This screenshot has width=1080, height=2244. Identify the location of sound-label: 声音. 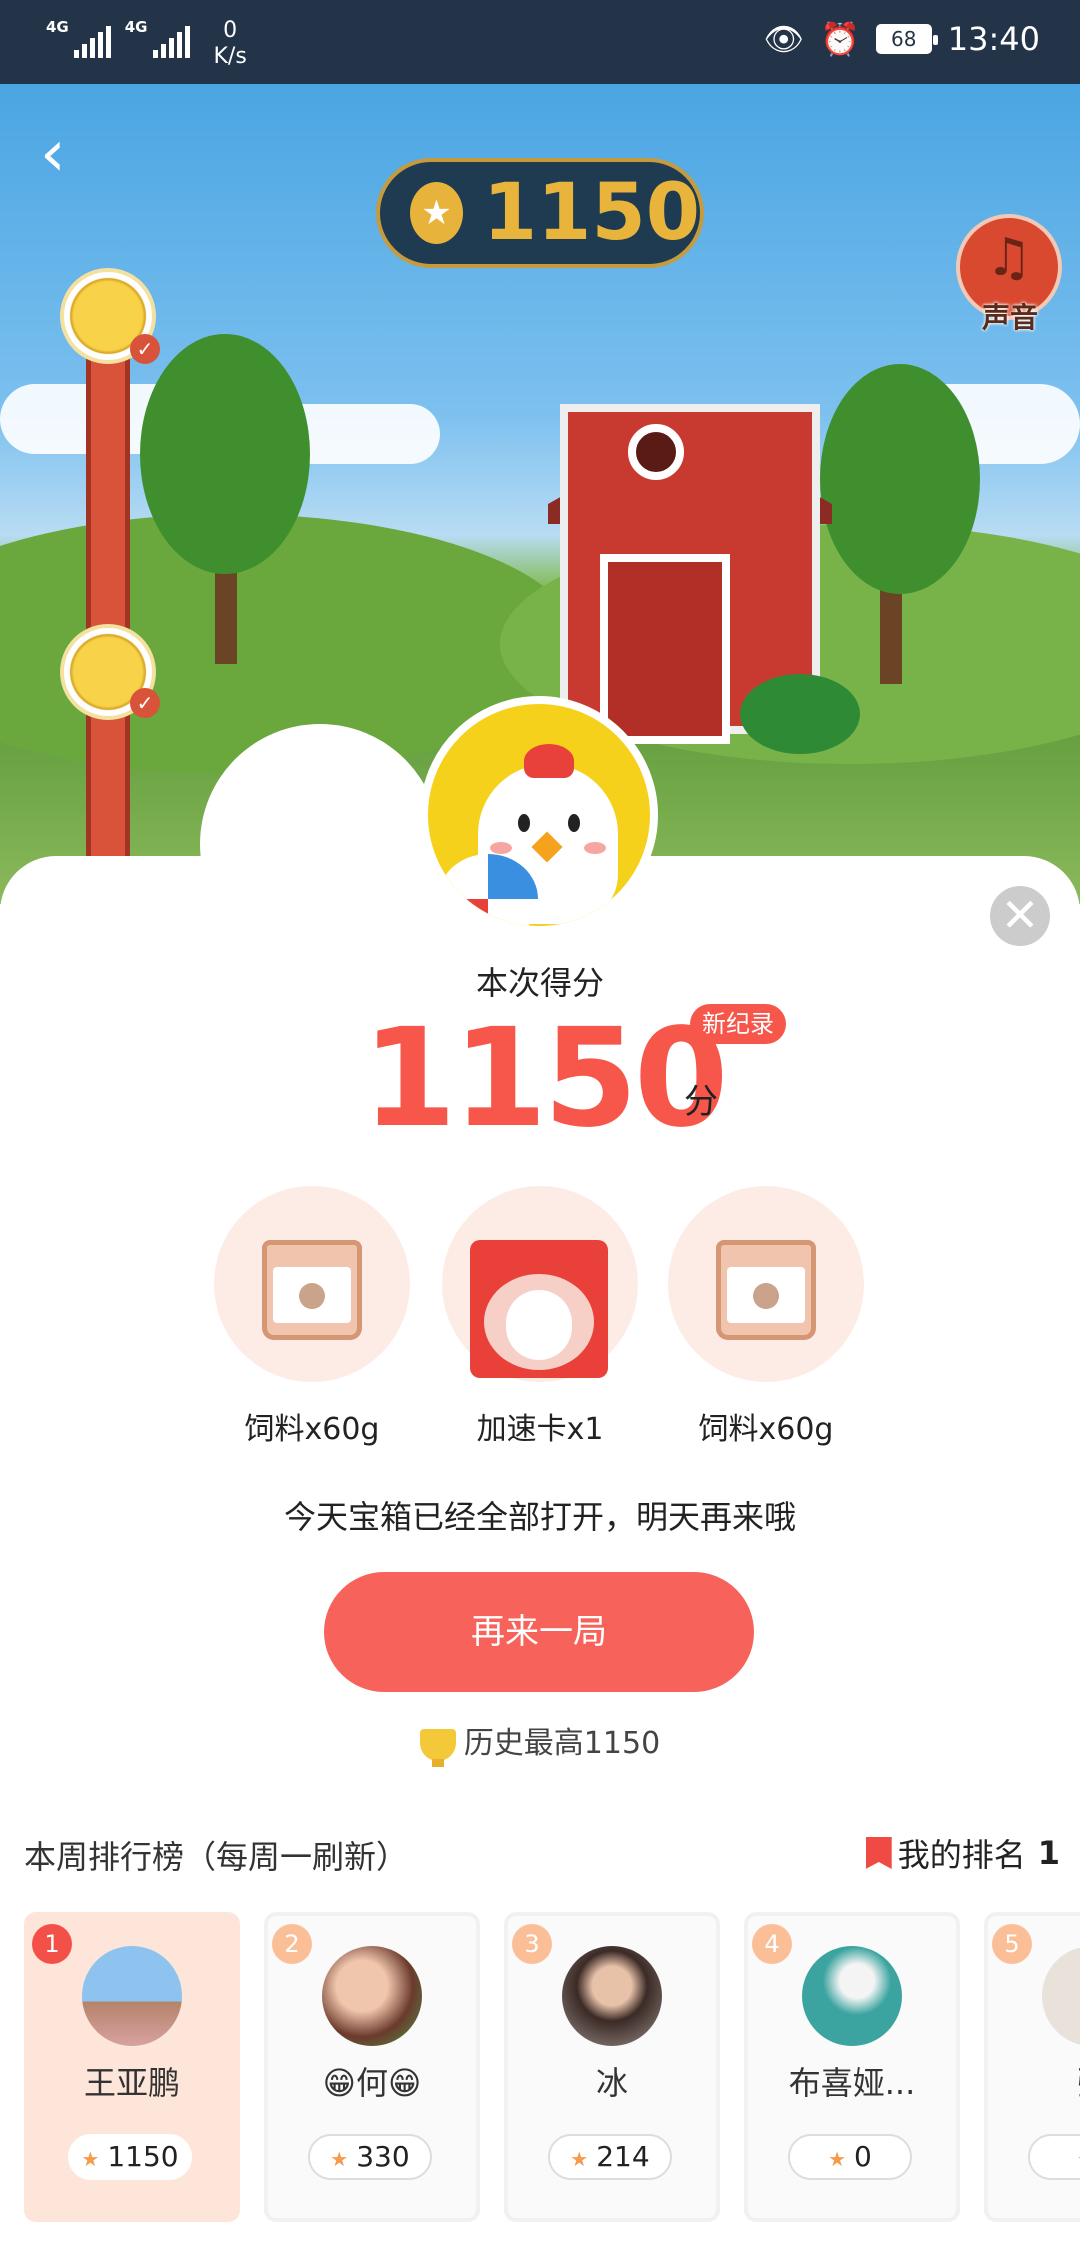
(1010, 316).